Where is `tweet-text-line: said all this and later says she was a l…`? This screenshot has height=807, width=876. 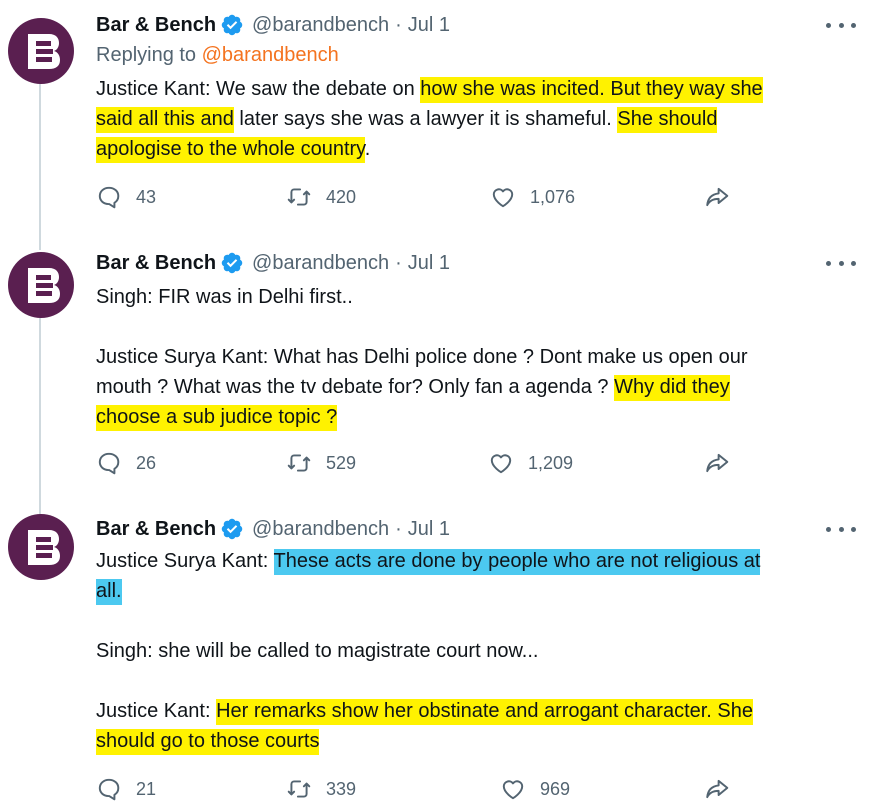
tweet-text-line: said all this and later says she was a l… is located at coordinates (481, 119).